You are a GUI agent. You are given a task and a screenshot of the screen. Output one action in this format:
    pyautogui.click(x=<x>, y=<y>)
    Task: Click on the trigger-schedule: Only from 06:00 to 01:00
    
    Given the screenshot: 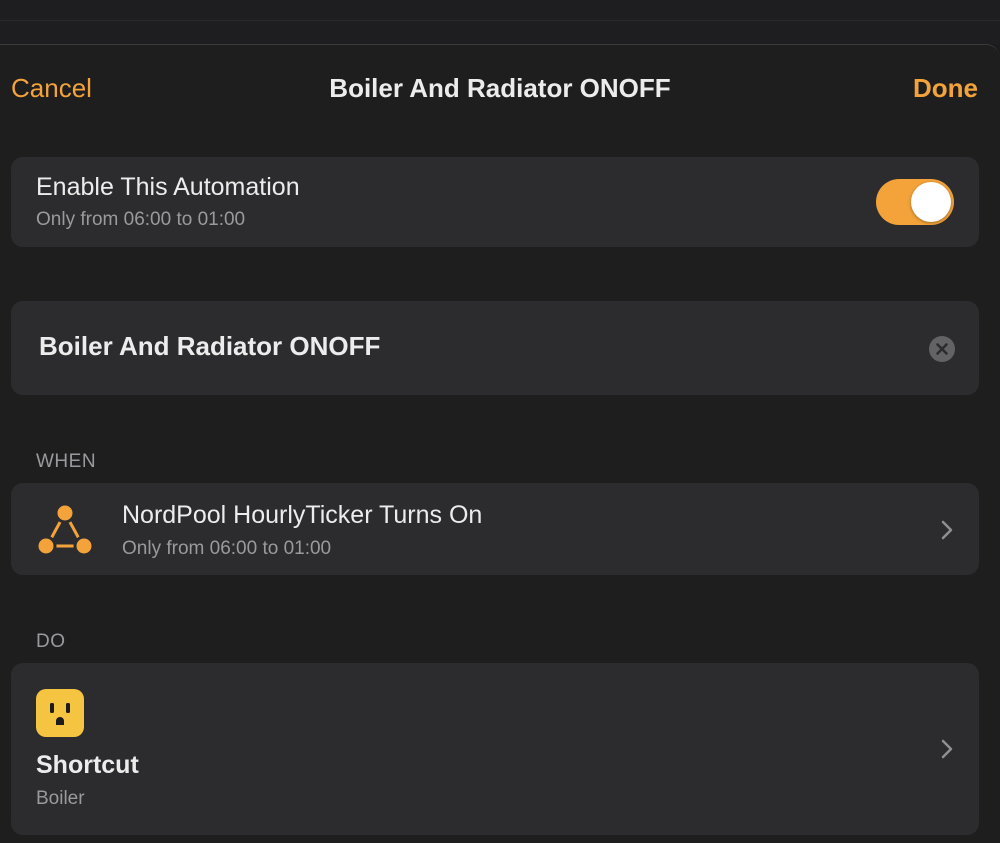 What is the action you would take?
    pyautogui.click(x=227, y=548)
    